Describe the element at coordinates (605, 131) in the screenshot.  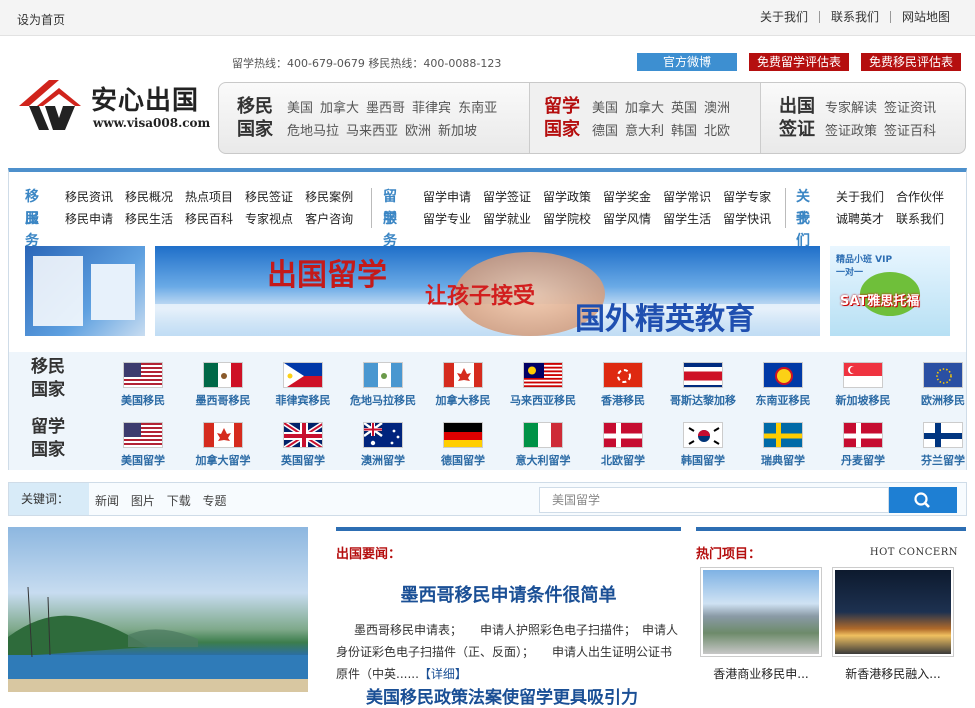
I see `cat-link: 德国` at that location.